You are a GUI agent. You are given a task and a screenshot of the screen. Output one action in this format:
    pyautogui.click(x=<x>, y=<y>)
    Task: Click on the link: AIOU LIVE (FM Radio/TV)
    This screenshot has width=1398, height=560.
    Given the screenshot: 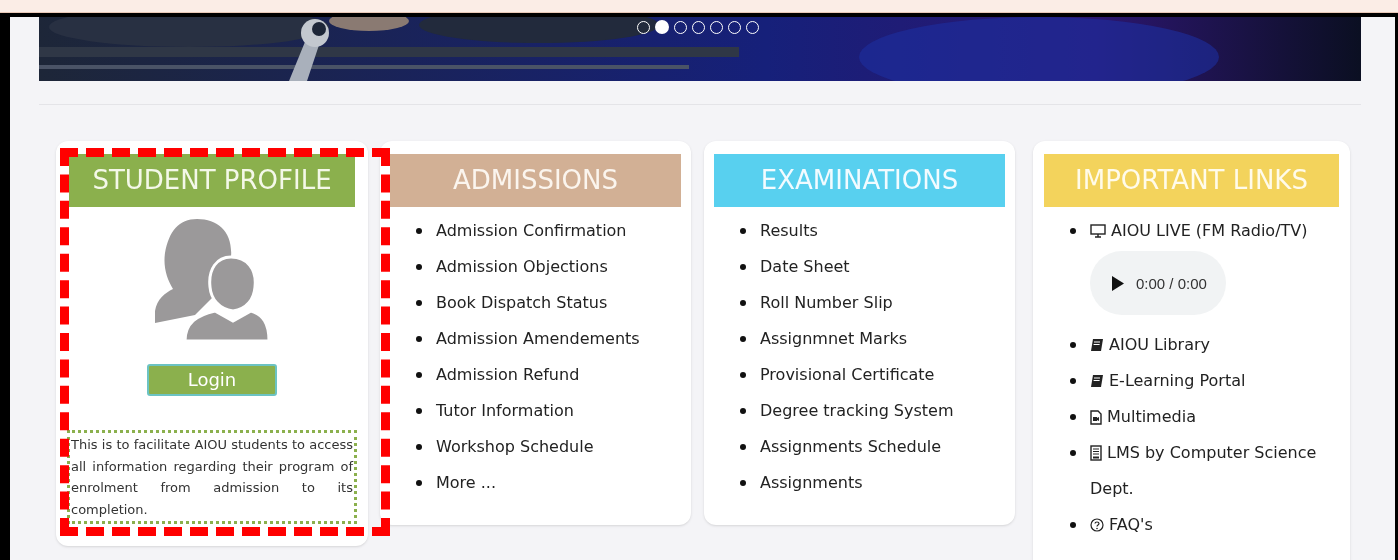 What is the action you would take?
    pyautogui.click(x=1210, y=231)
    